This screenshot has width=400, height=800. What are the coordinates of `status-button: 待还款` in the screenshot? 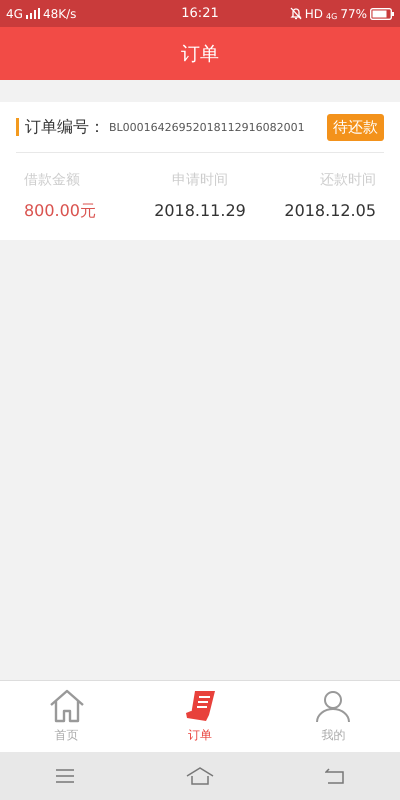 It's located at (355, 127).